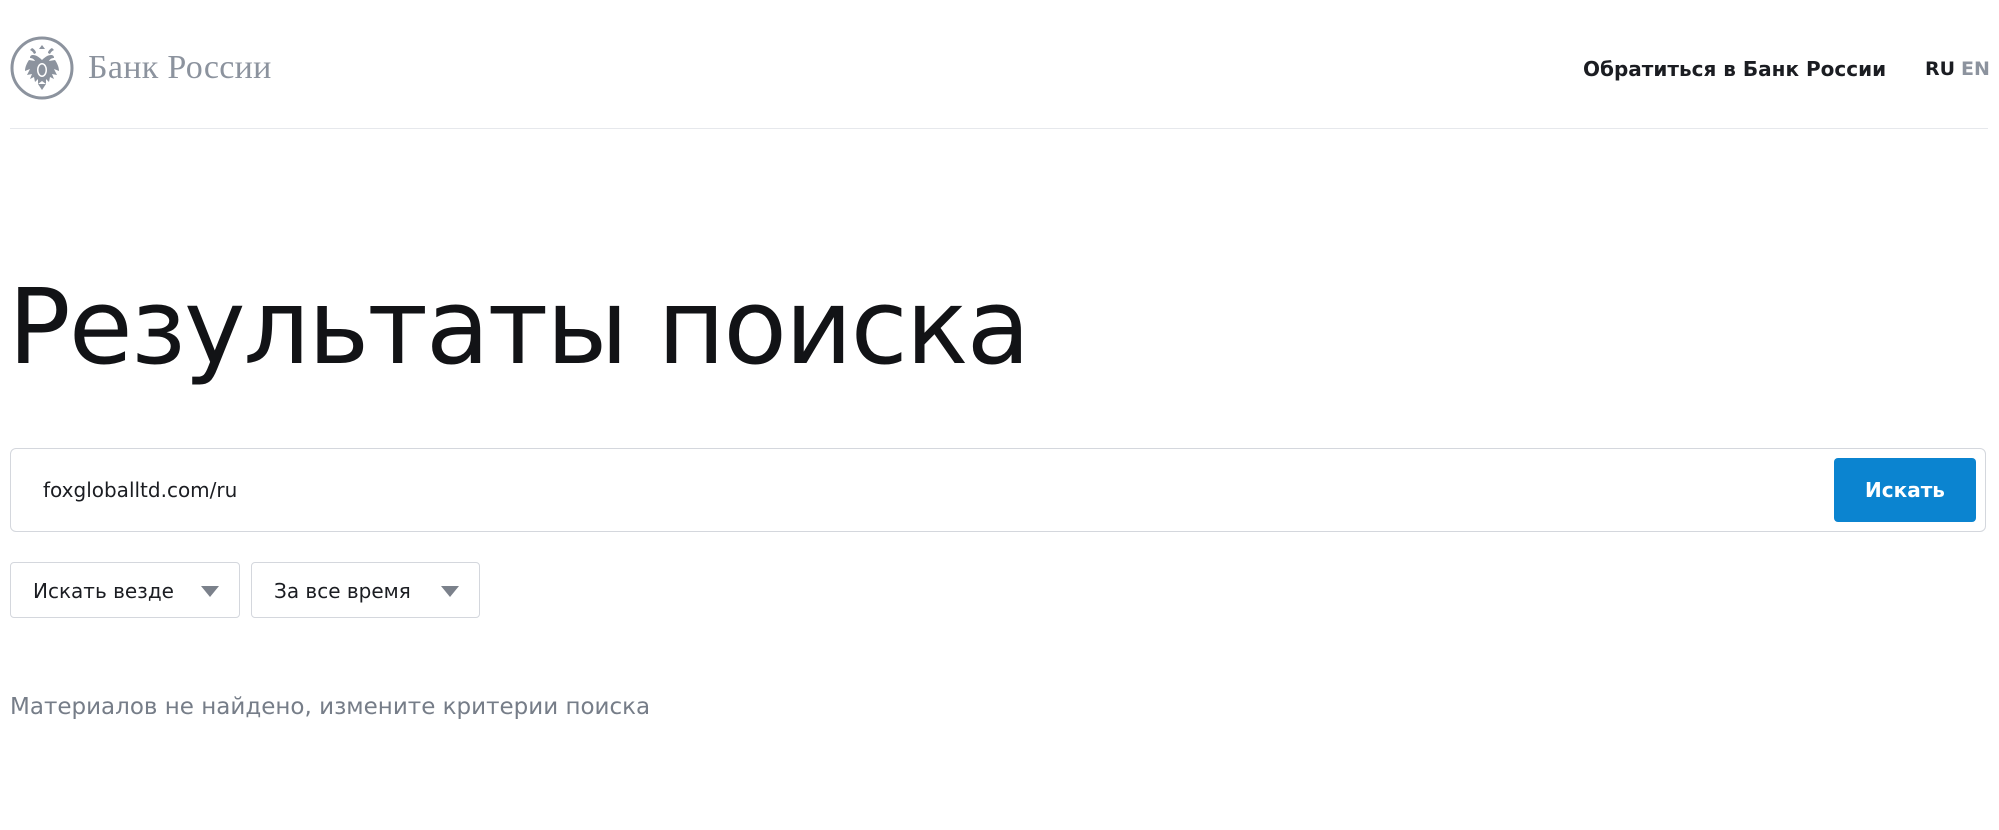  What do you see at coordinates (1975, 69) in the screenshot?
I see `language-en-link: EN` at bounding box center [1975, 69].